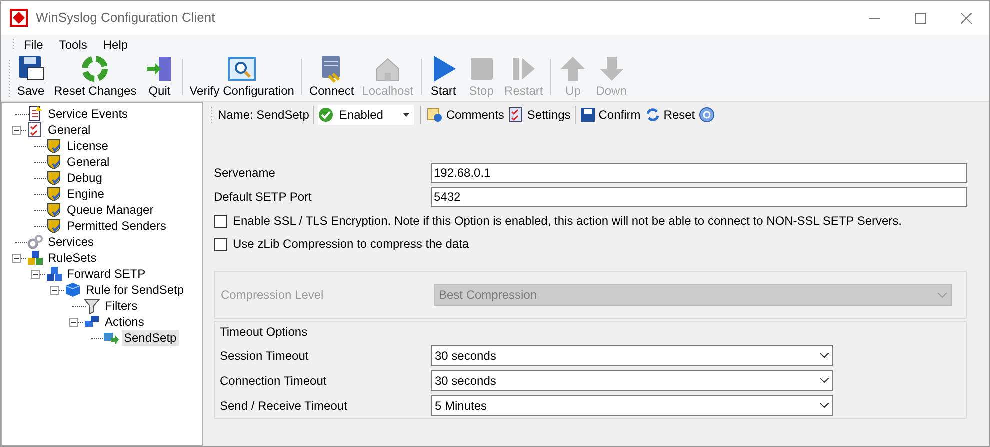 The width and height of the screenshot is (990, 447). I want to click on toolbar-button: Comments, so click(465, 115).